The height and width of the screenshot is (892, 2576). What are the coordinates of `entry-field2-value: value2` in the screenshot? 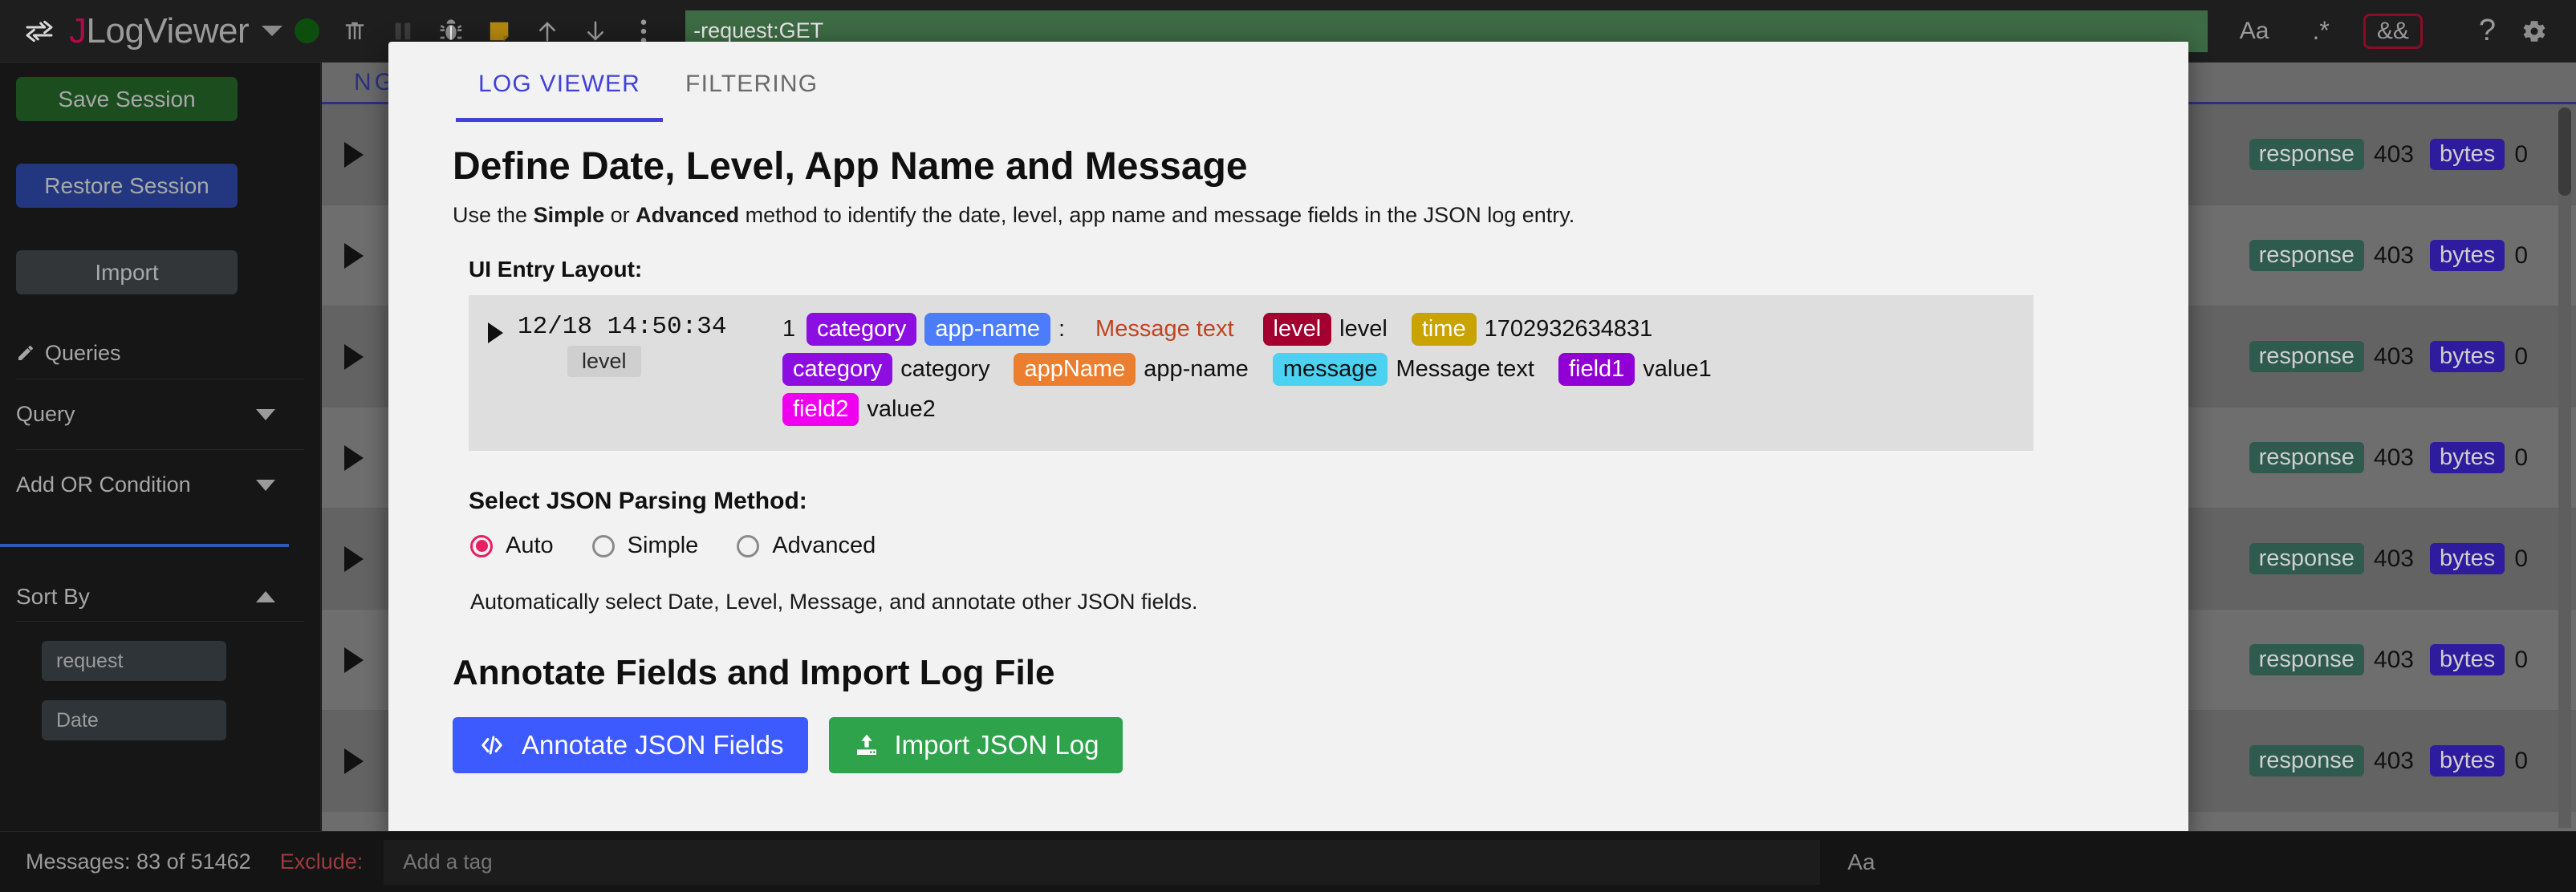 It's located at (901, 409).